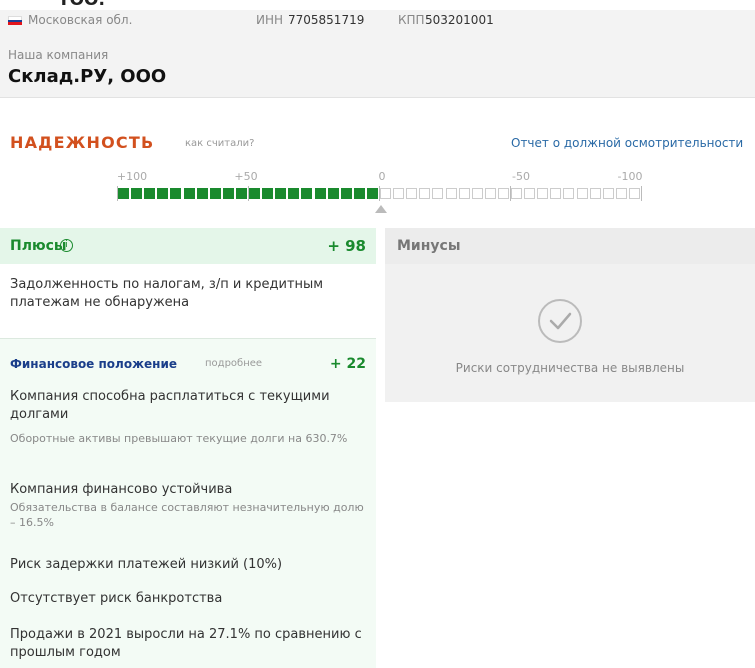  Describe the element at coordinates (411, 20) in the screenshot. I see `kpp-label: КПП` at that location.